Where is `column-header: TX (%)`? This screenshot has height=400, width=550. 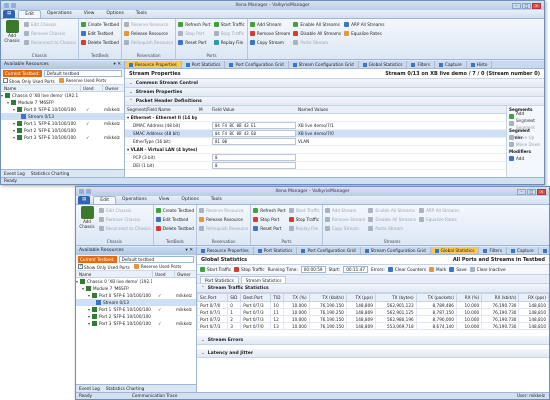
column-header: TX (%) is located at coordinates (296, 297).